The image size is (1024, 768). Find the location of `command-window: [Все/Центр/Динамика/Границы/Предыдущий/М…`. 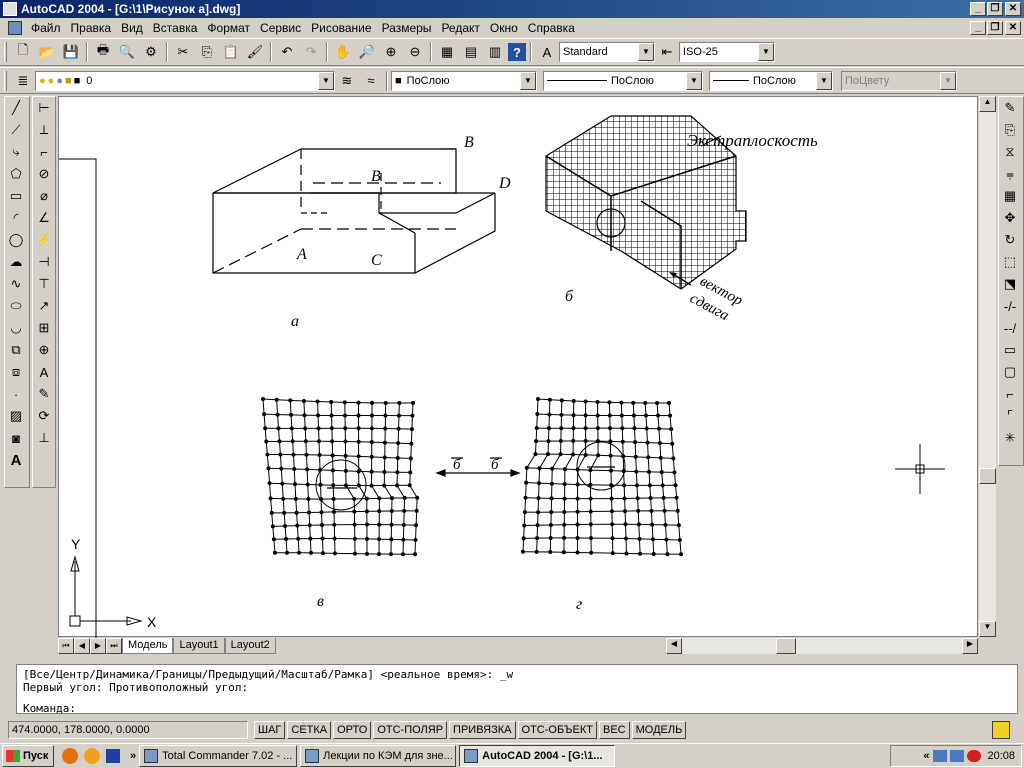

command-window: [Все/Центр/Динамика/Границы/Предыдущий/М… is located at coordinates (517, 689).